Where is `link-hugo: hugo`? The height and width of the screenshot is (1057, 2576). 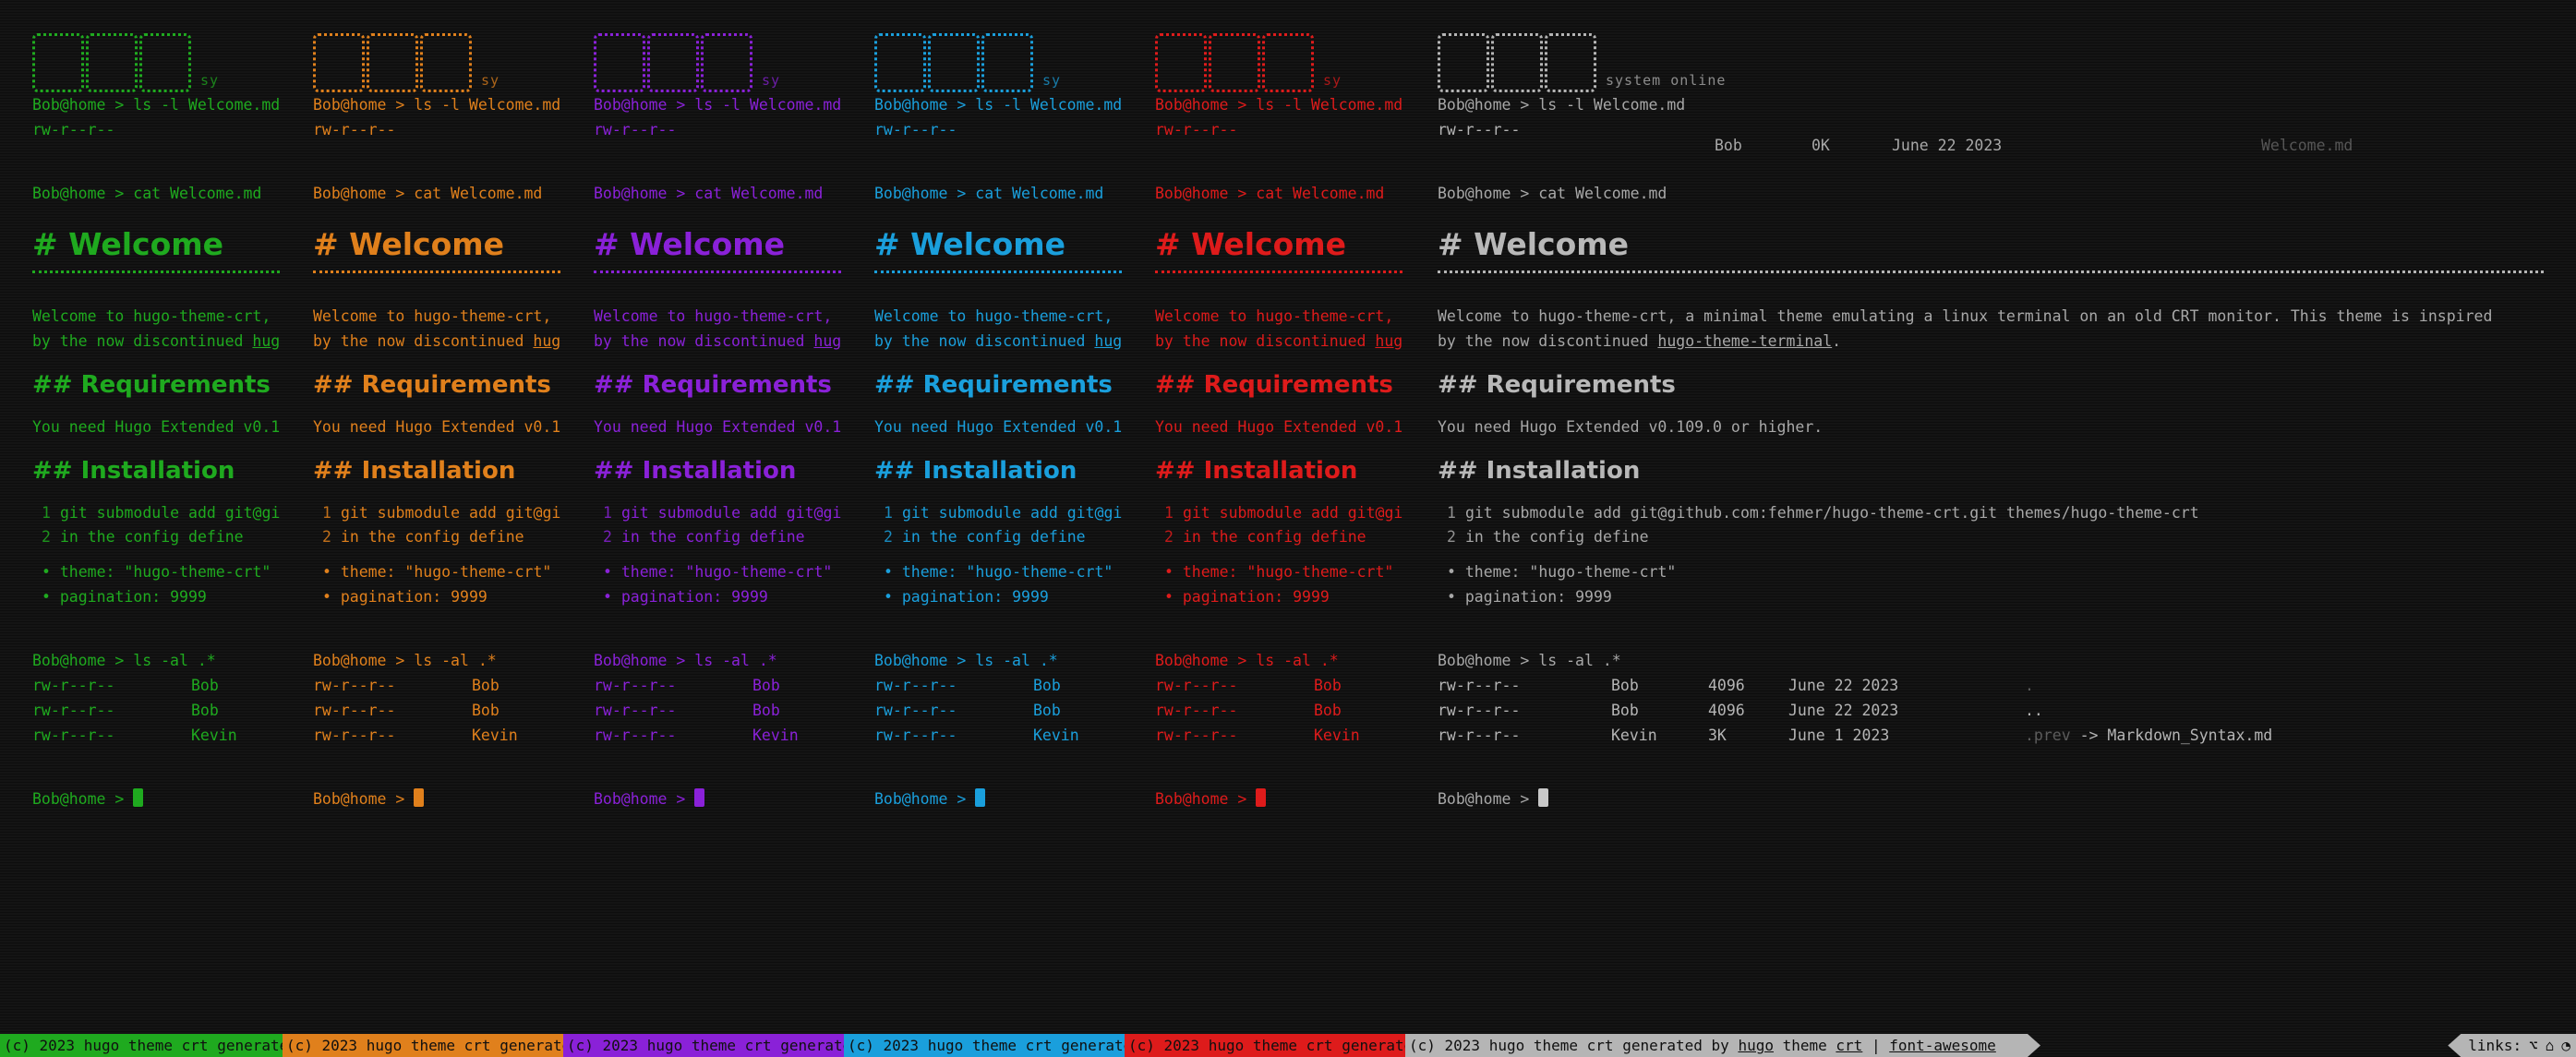
link-hugo: hugo is located at coordinates (1756, 1045).